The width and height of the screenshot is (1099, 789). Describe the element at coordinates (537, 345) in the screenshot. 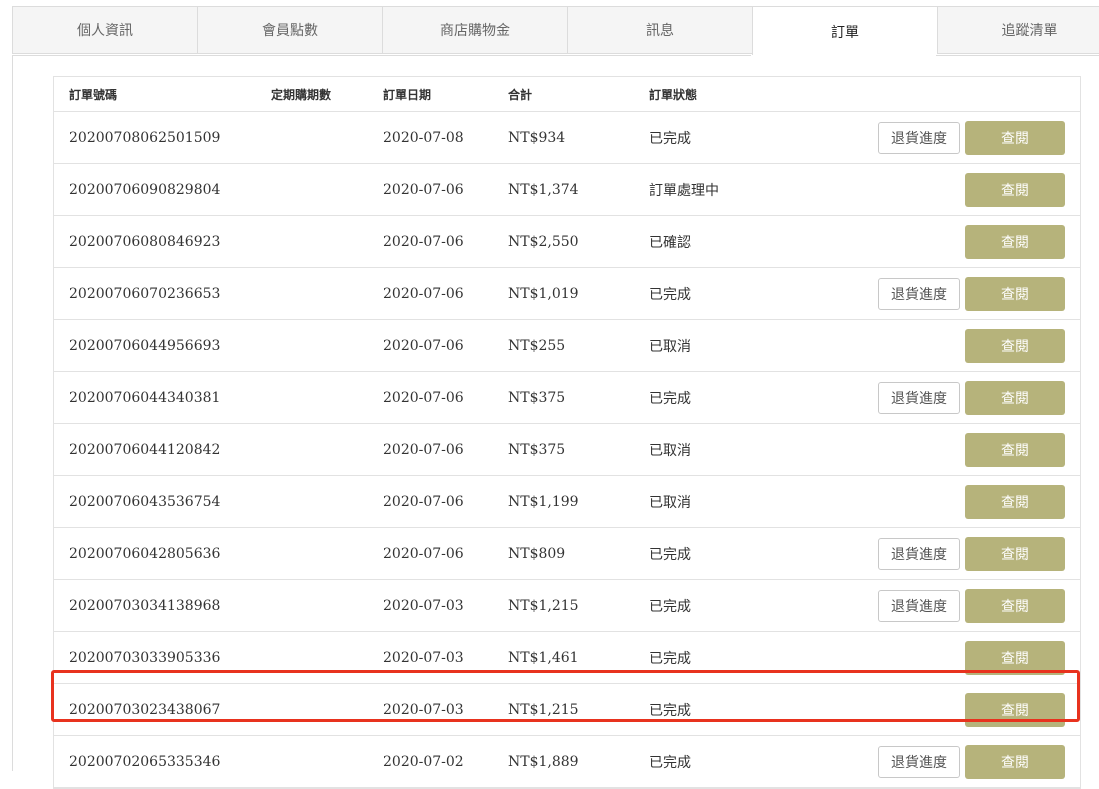

I see `order-total: NT$255` at that location.